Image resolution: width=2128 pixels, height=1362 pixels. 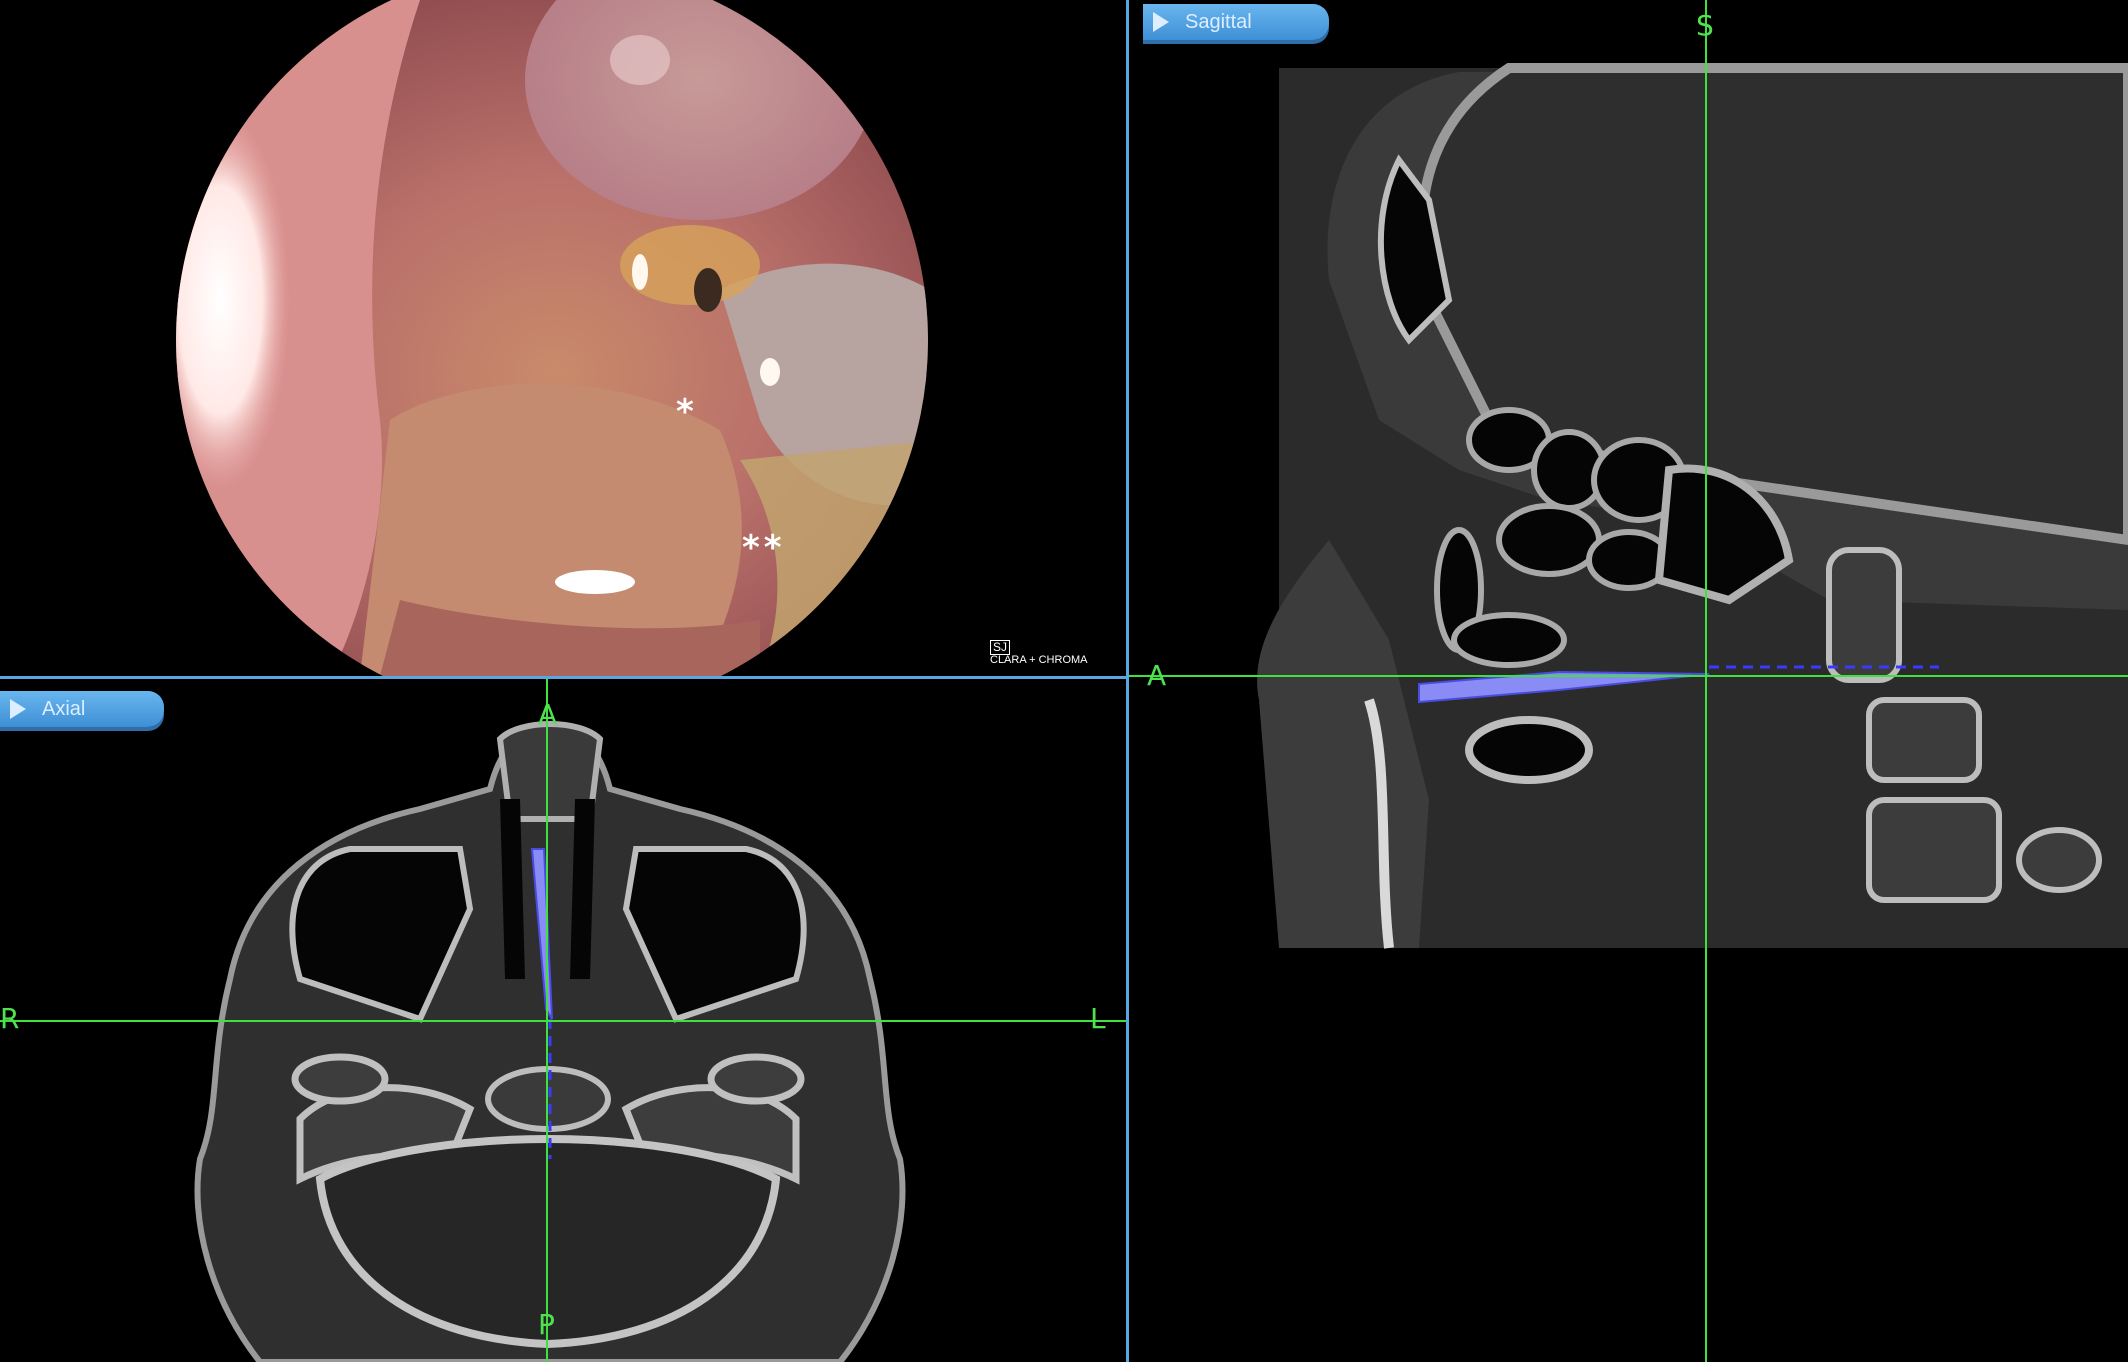 I want to click on tab-sagittal-label: Sagittal, so click(x=1218, y=21).